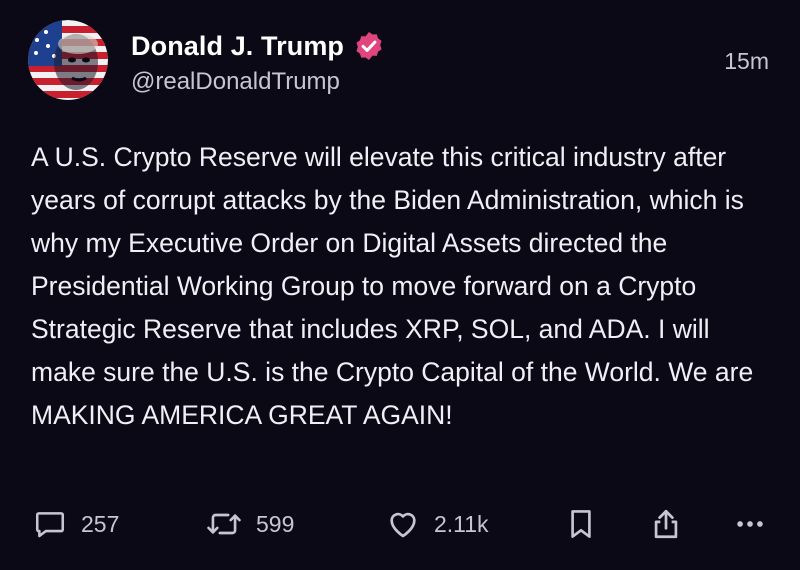 The width and height of the screenshot is (800, 570). Describe the element at coordinates (224, 524) in the screenshot. I see `repost-arrows-icon` at that location.